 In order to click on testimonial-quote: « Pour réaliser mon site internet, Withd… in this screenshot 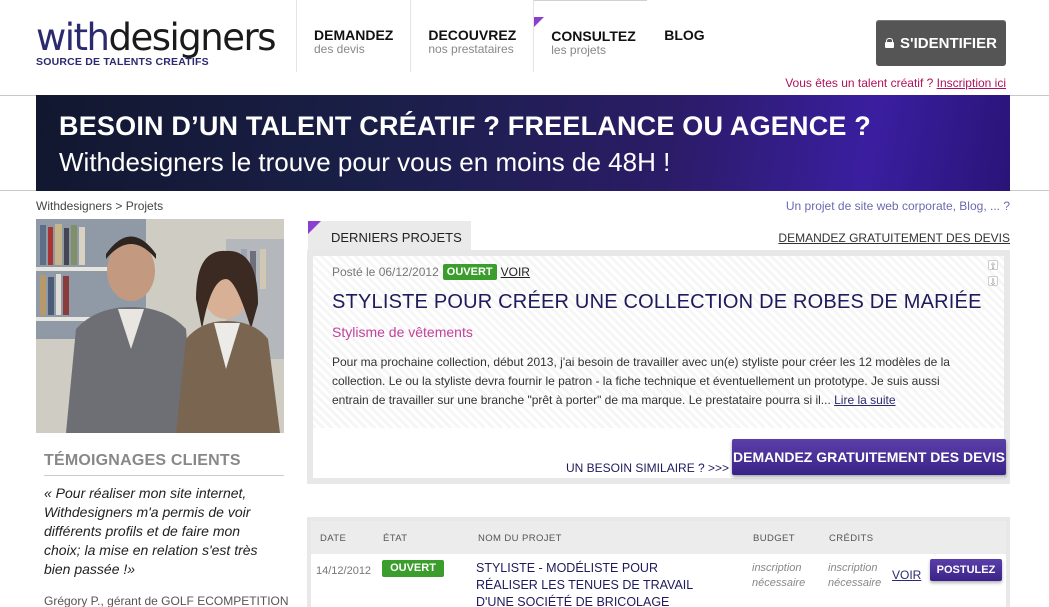, I will do `click(151, 531)`.